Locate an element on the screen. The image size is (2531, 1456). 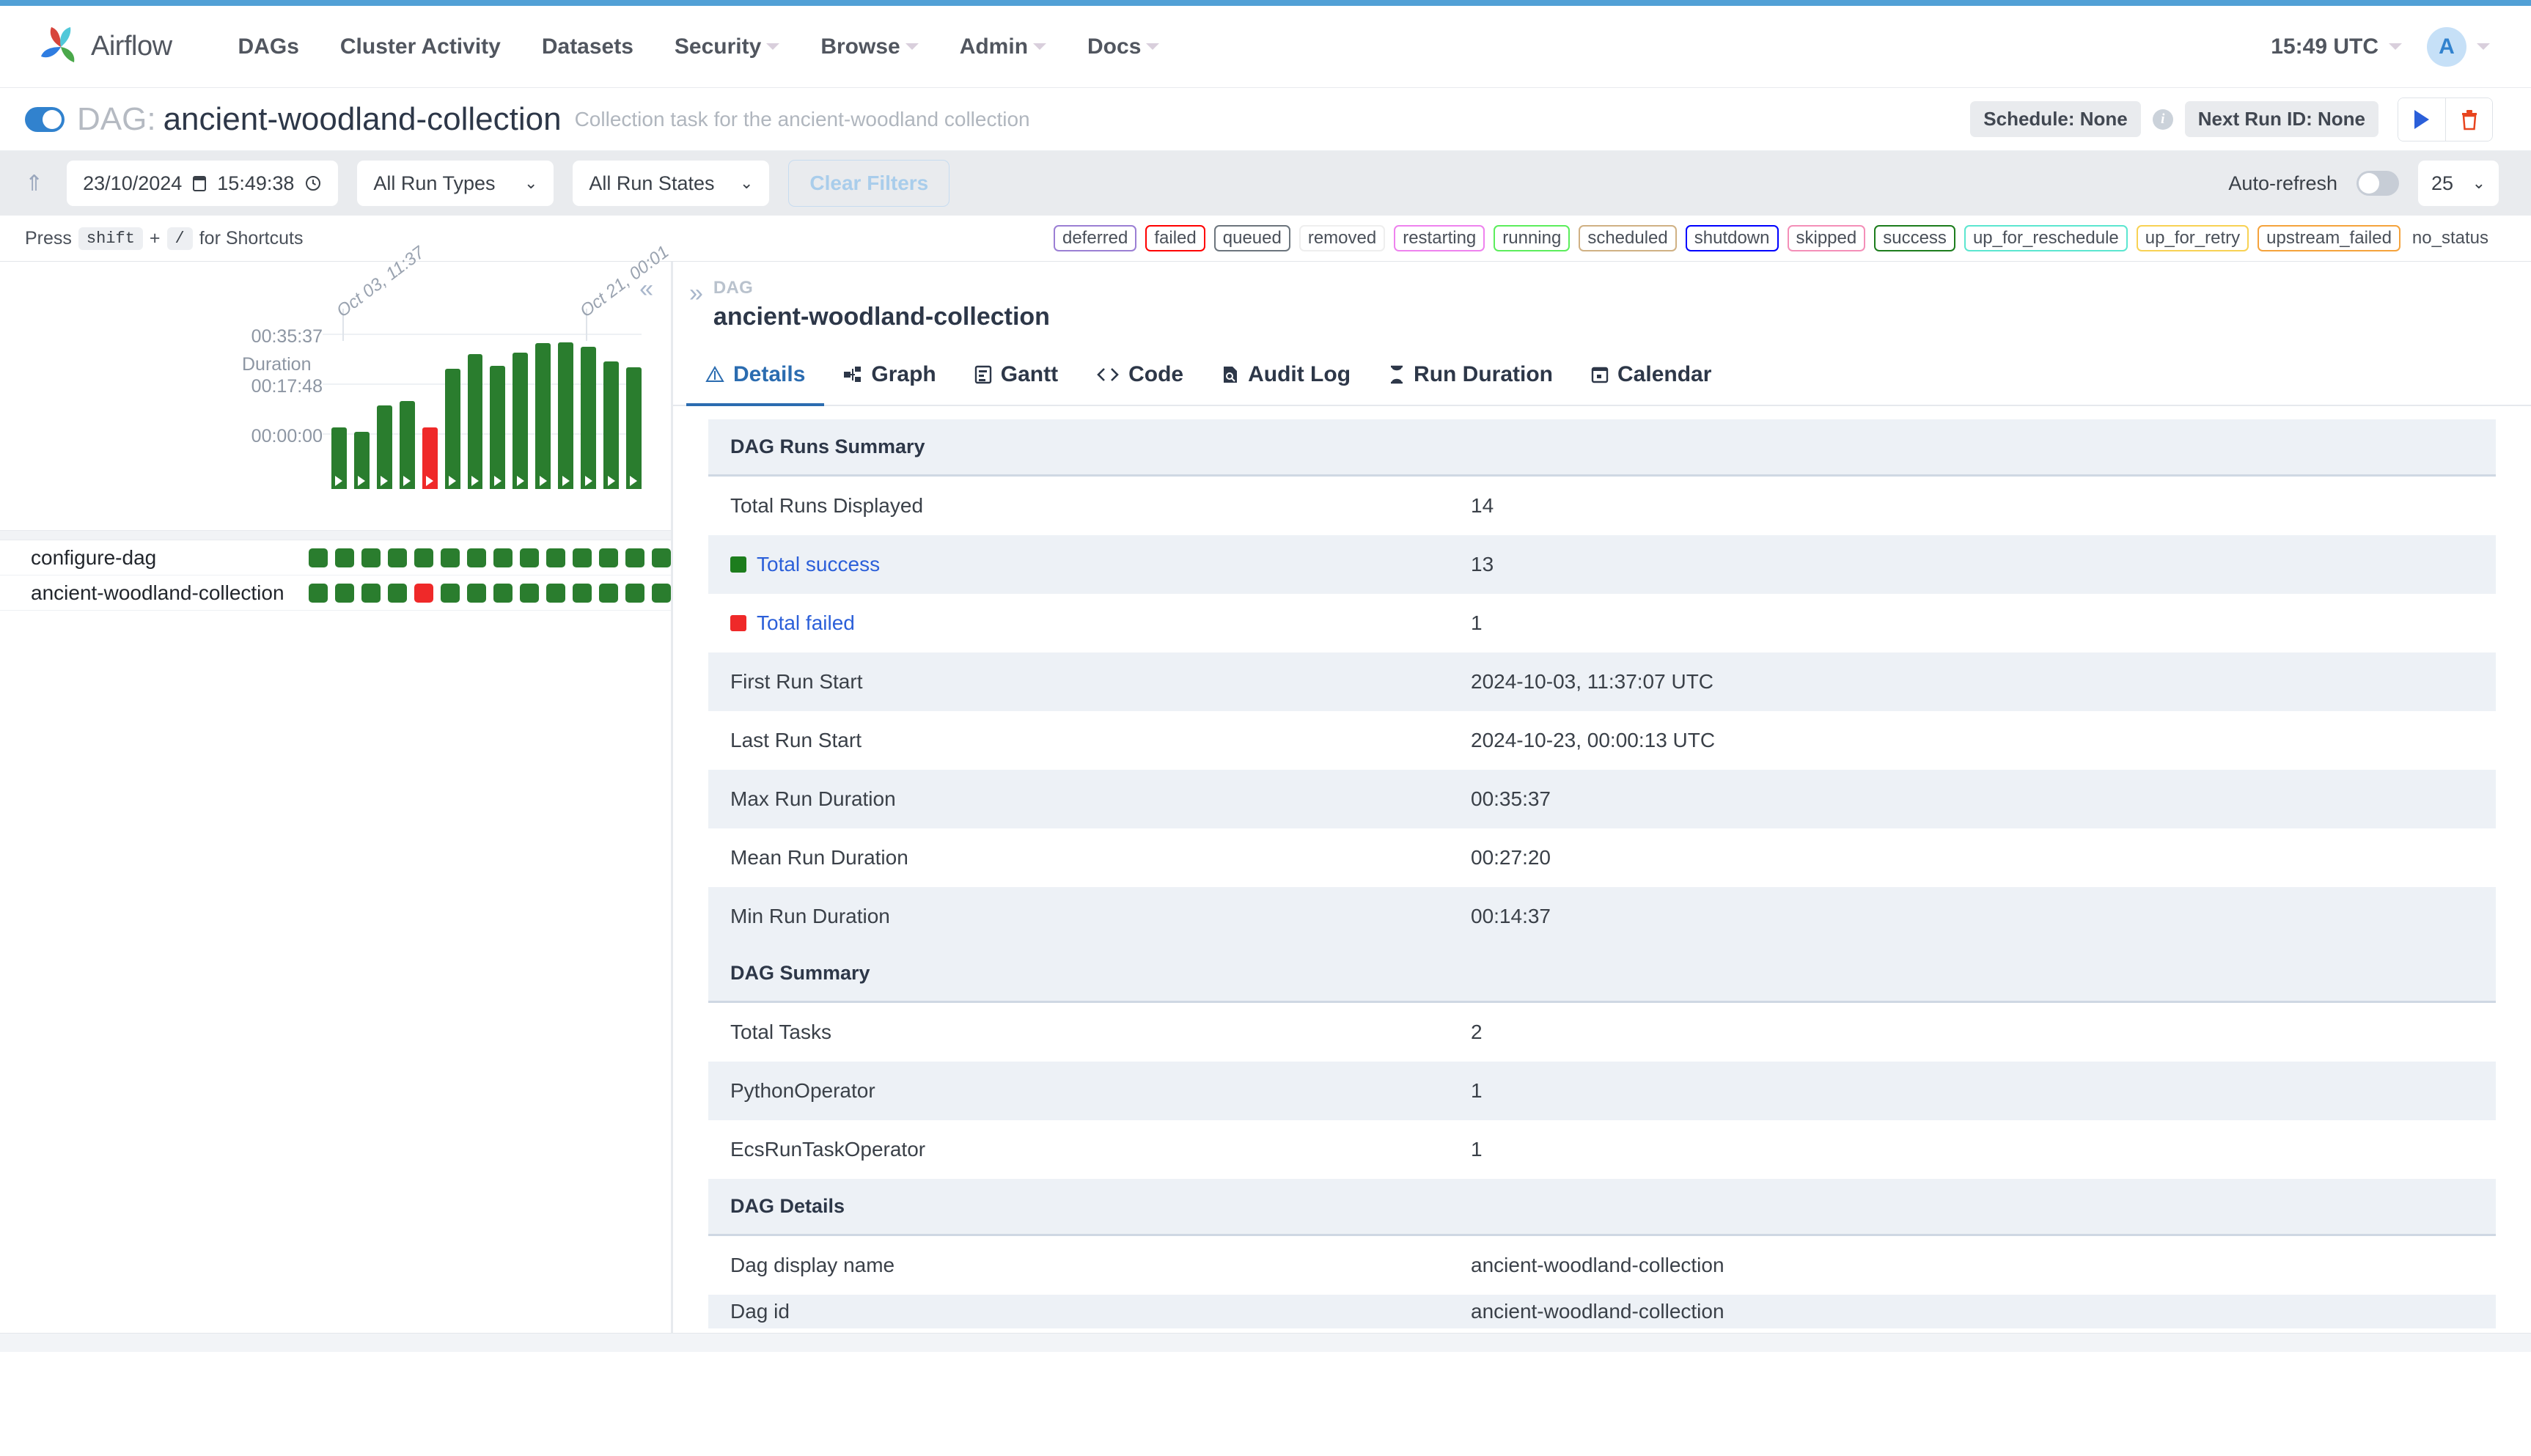
timezone-selector: 15:49 UTC is located at coordinates (2336, 46).